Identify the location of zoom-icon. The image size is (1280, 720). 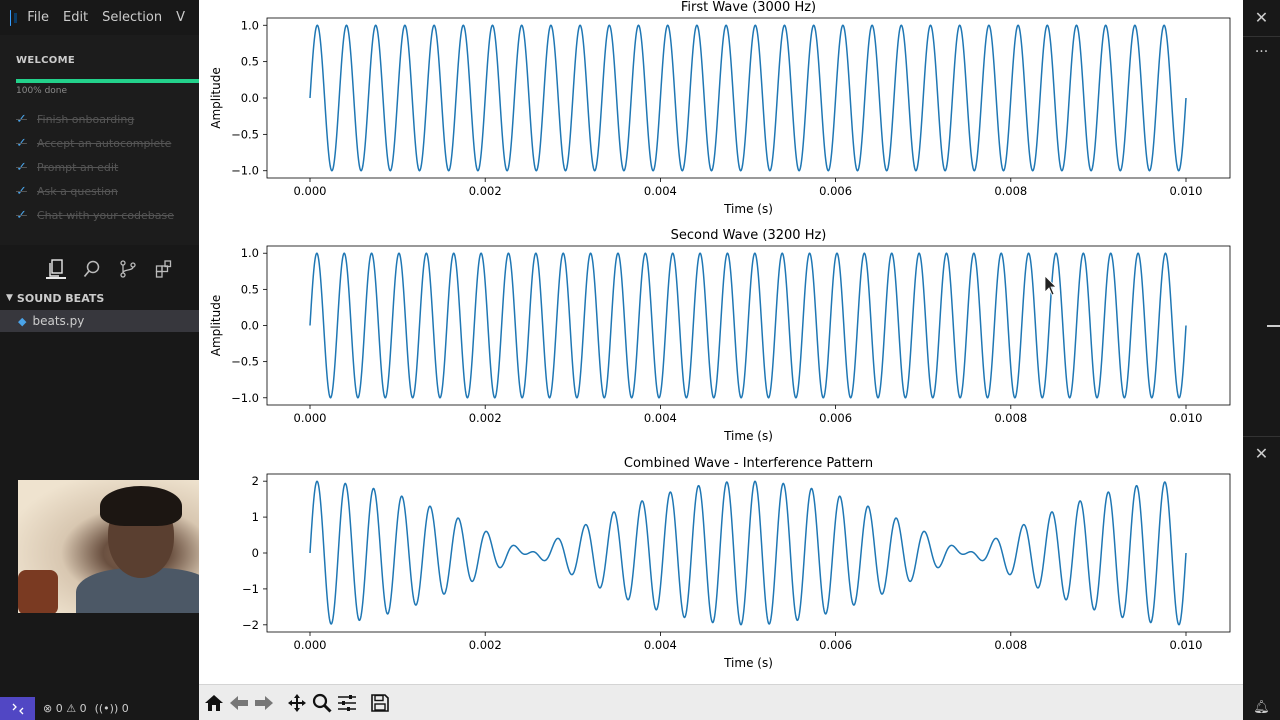
(322, 703).